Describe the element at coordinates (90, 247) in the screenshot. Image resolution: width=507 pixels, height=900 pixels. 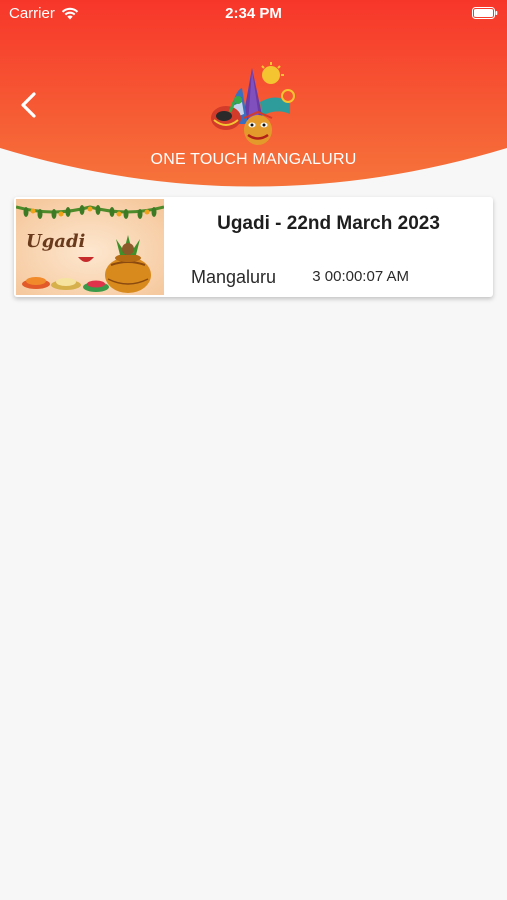
I see `event-thumbnail: Ugadi` at that location.